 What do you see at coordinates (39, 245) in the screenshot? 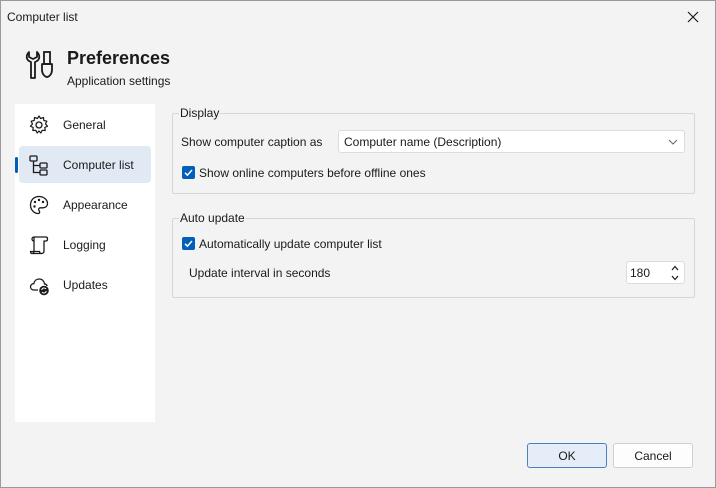
I see `scroll-icon` at bounding box center [39, 245].